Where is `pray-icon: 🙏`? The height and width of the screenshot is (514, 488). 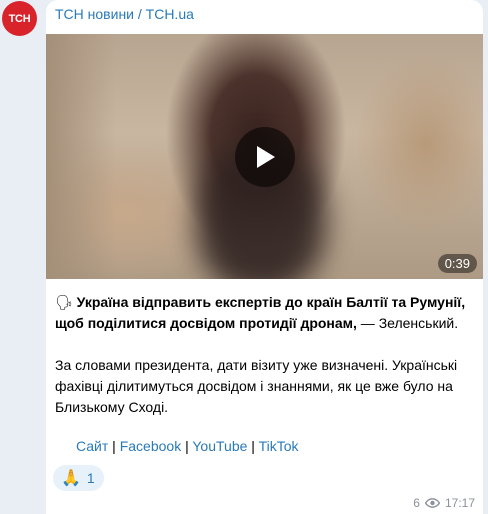
pray-icon: 🙏 is located at coordinates (71, 478).